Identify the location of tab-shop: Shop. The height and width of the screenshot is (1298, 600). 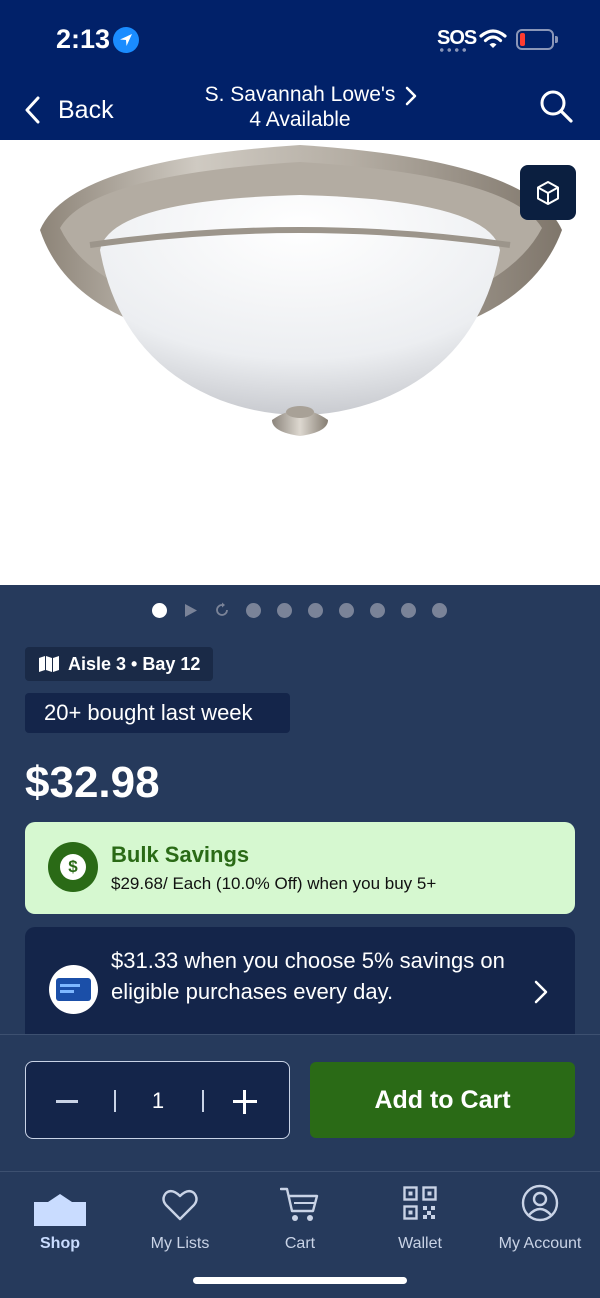
(60, 1217).